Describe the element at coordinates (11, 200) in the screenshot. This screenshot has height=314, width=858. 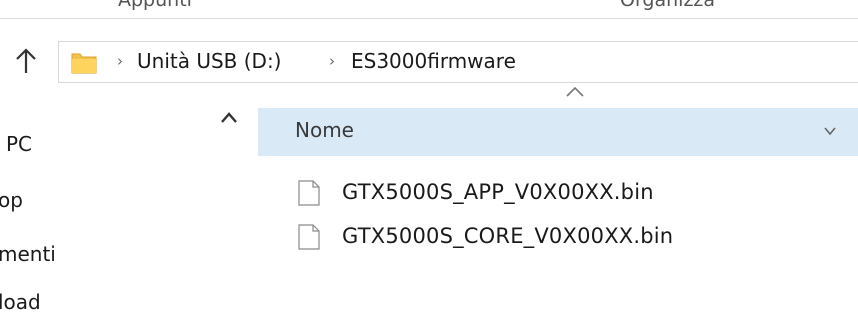
I see `nav-item-desktop: op` at that location.